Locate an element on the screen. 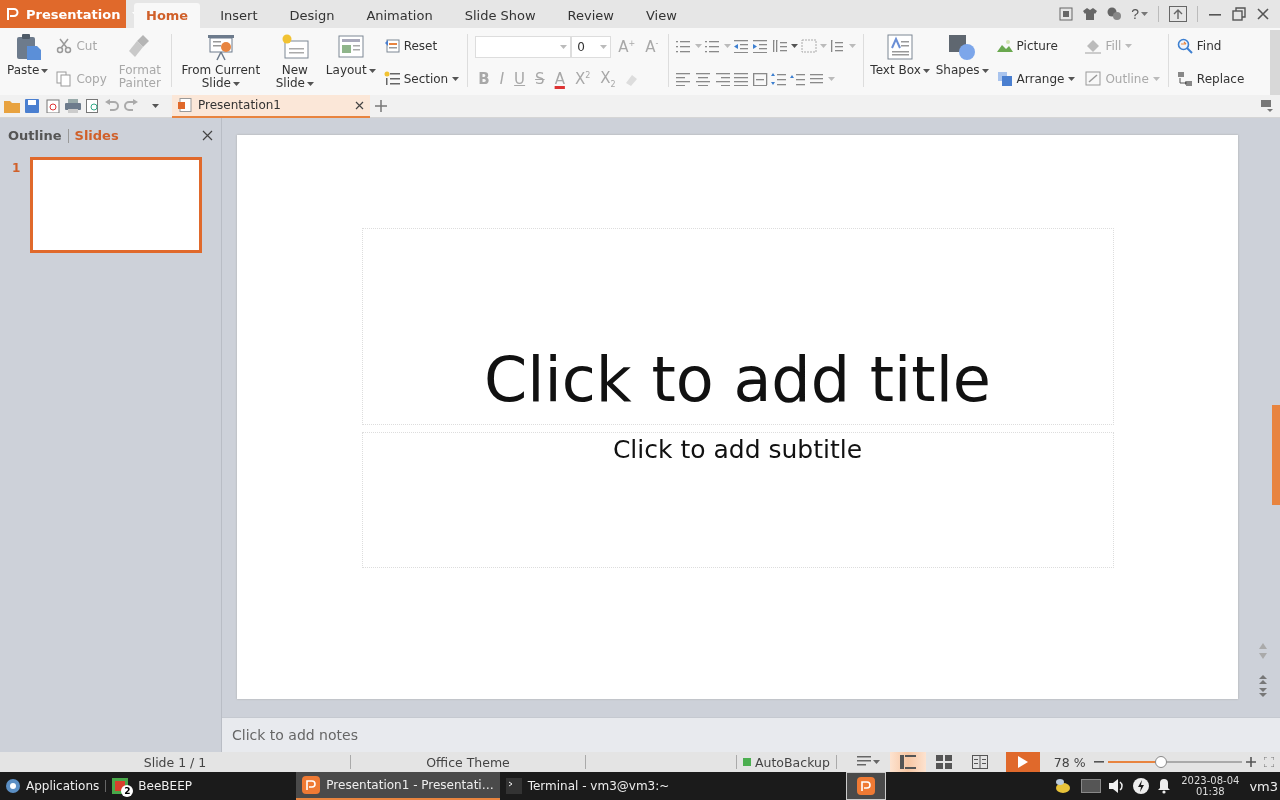  menu-tab: Review is located at coordinates (590, 15).